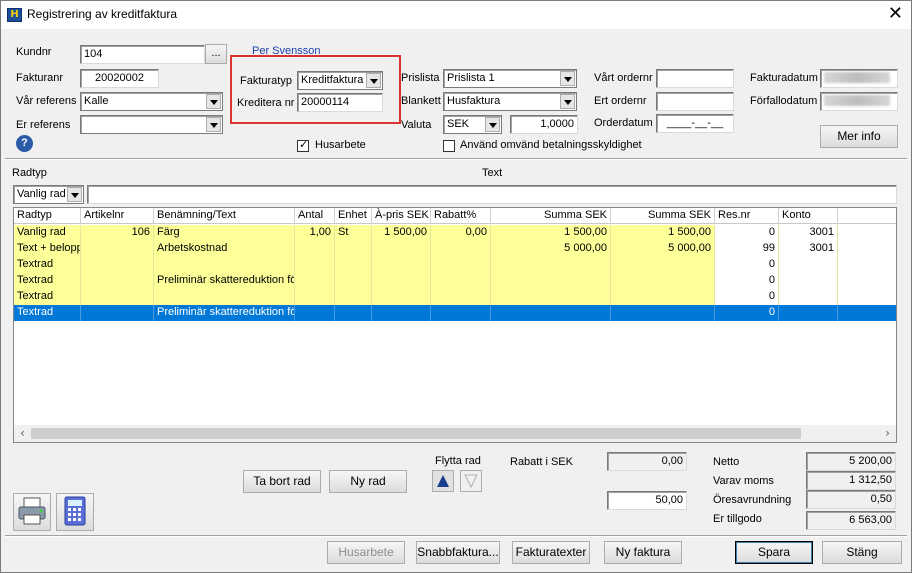 The image size is (912, 573). Describe the element at coordinates (859, 136) in the screenshot. I see `mer-info-button: Mer info` at that location.